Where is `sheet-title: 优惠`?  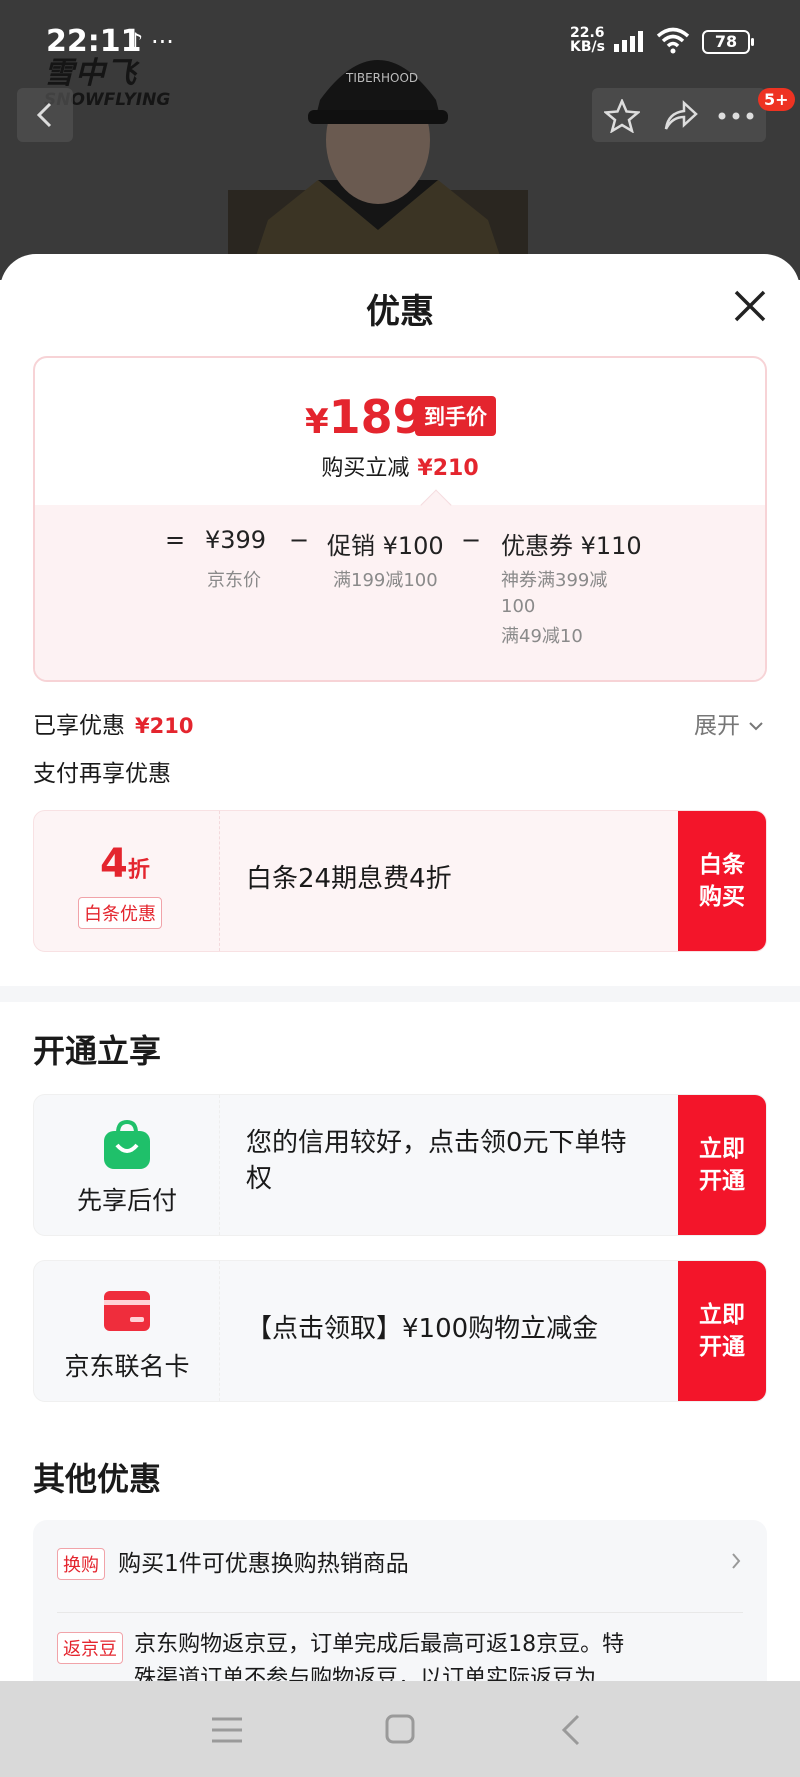
sheet-title: 优惠 is located at coordinates (400, 312).